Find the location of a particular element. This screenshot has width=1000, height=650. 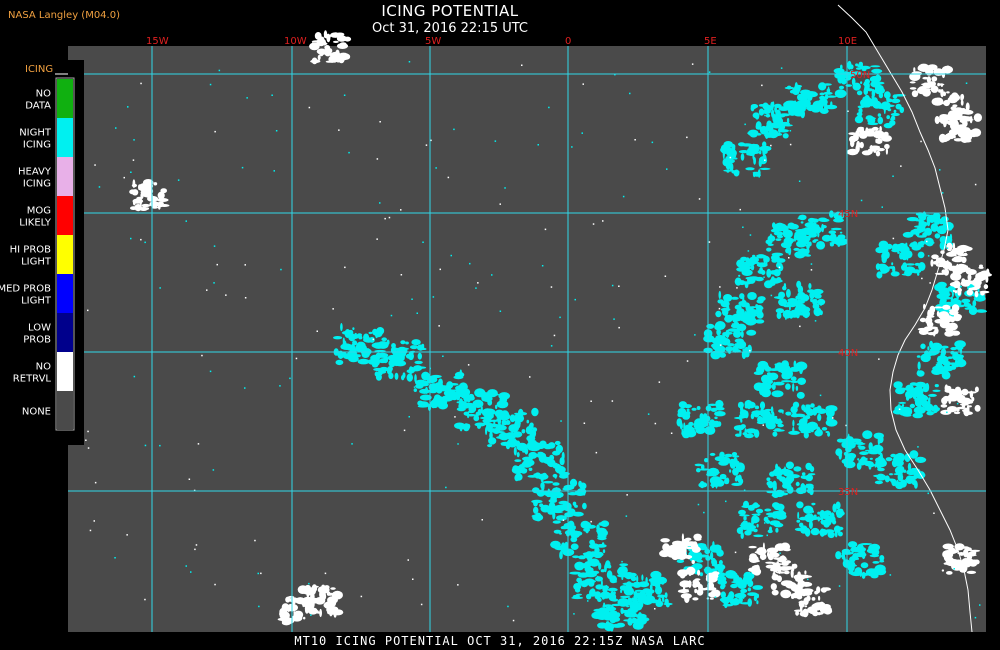

legend-label: HEAVY ICING is located at coordinates (35, 178).